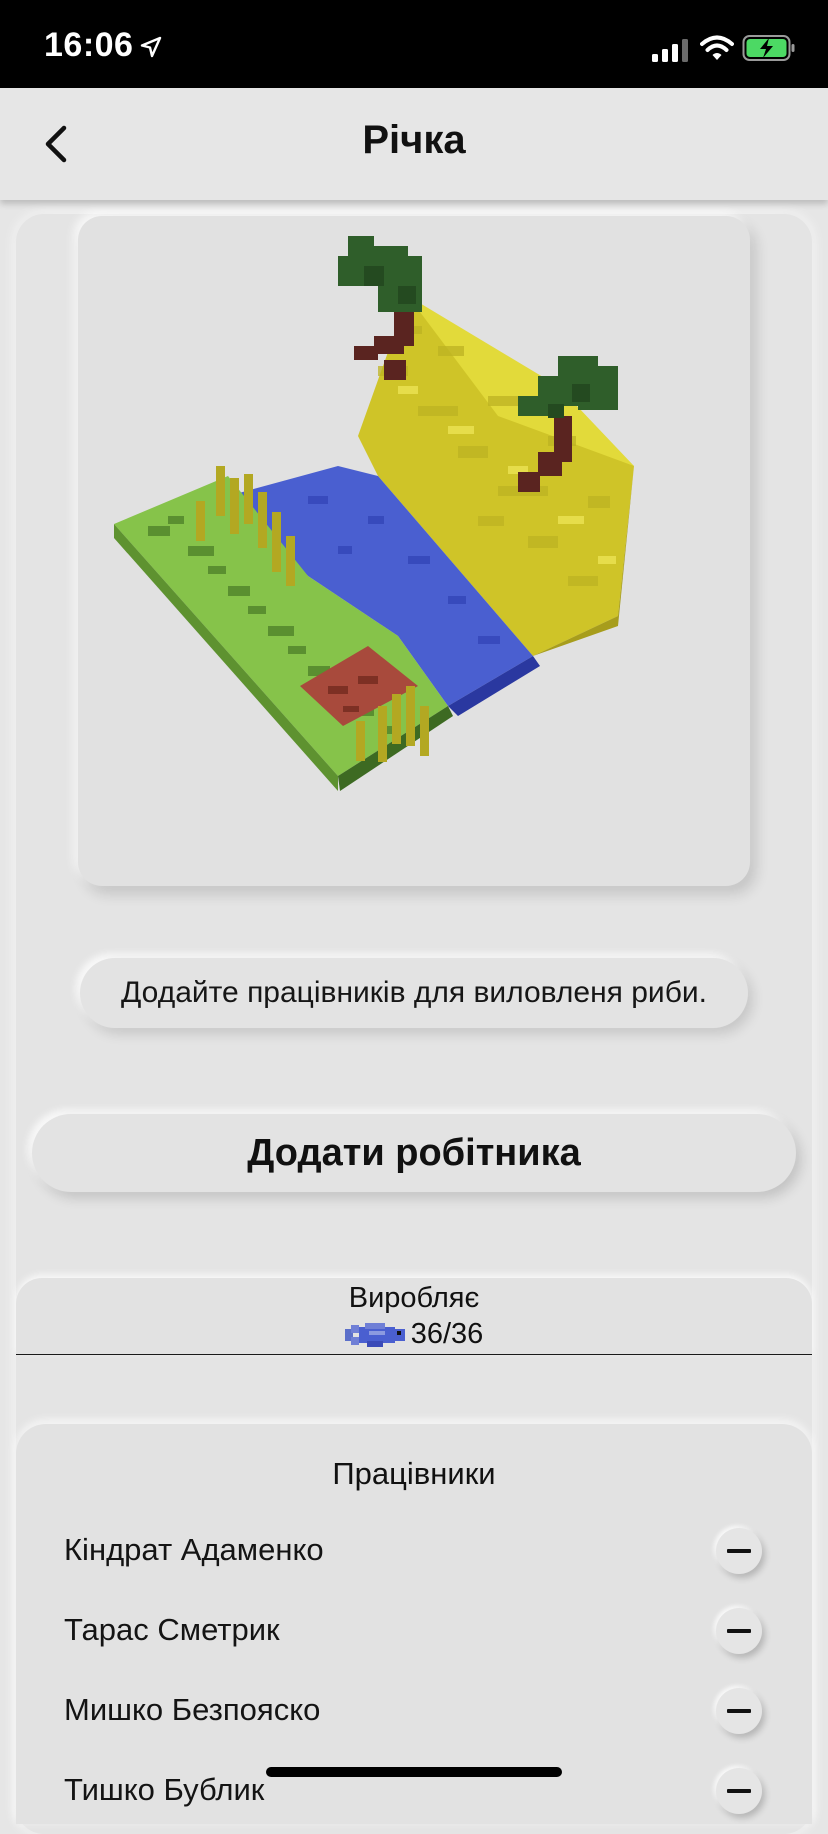 The height and width of the screenshot is (1834, 828). I want to click on production-row: 36/36, so click(414, 1334).